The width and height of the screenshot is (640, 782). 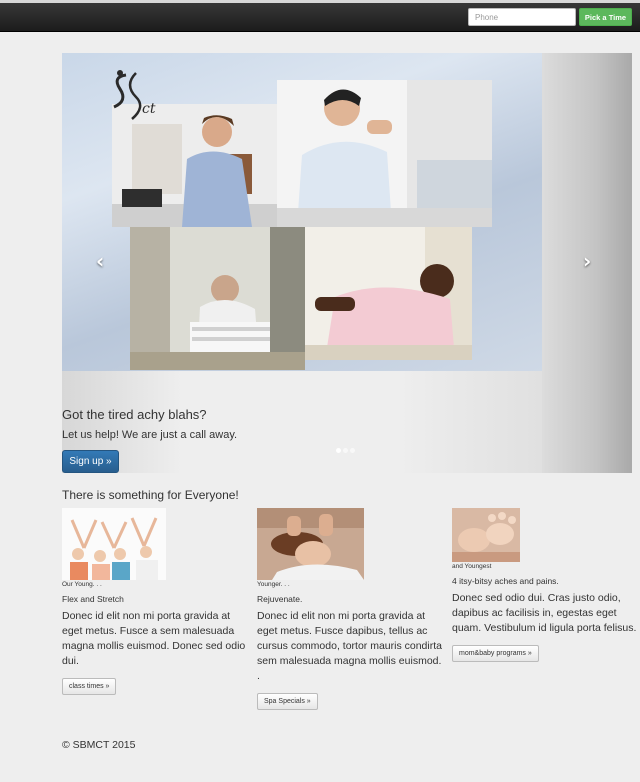 What do you see at coordinates (388, 293) in the screenshot?
I see `photo-back-pain` at bounding box center [388, 293].